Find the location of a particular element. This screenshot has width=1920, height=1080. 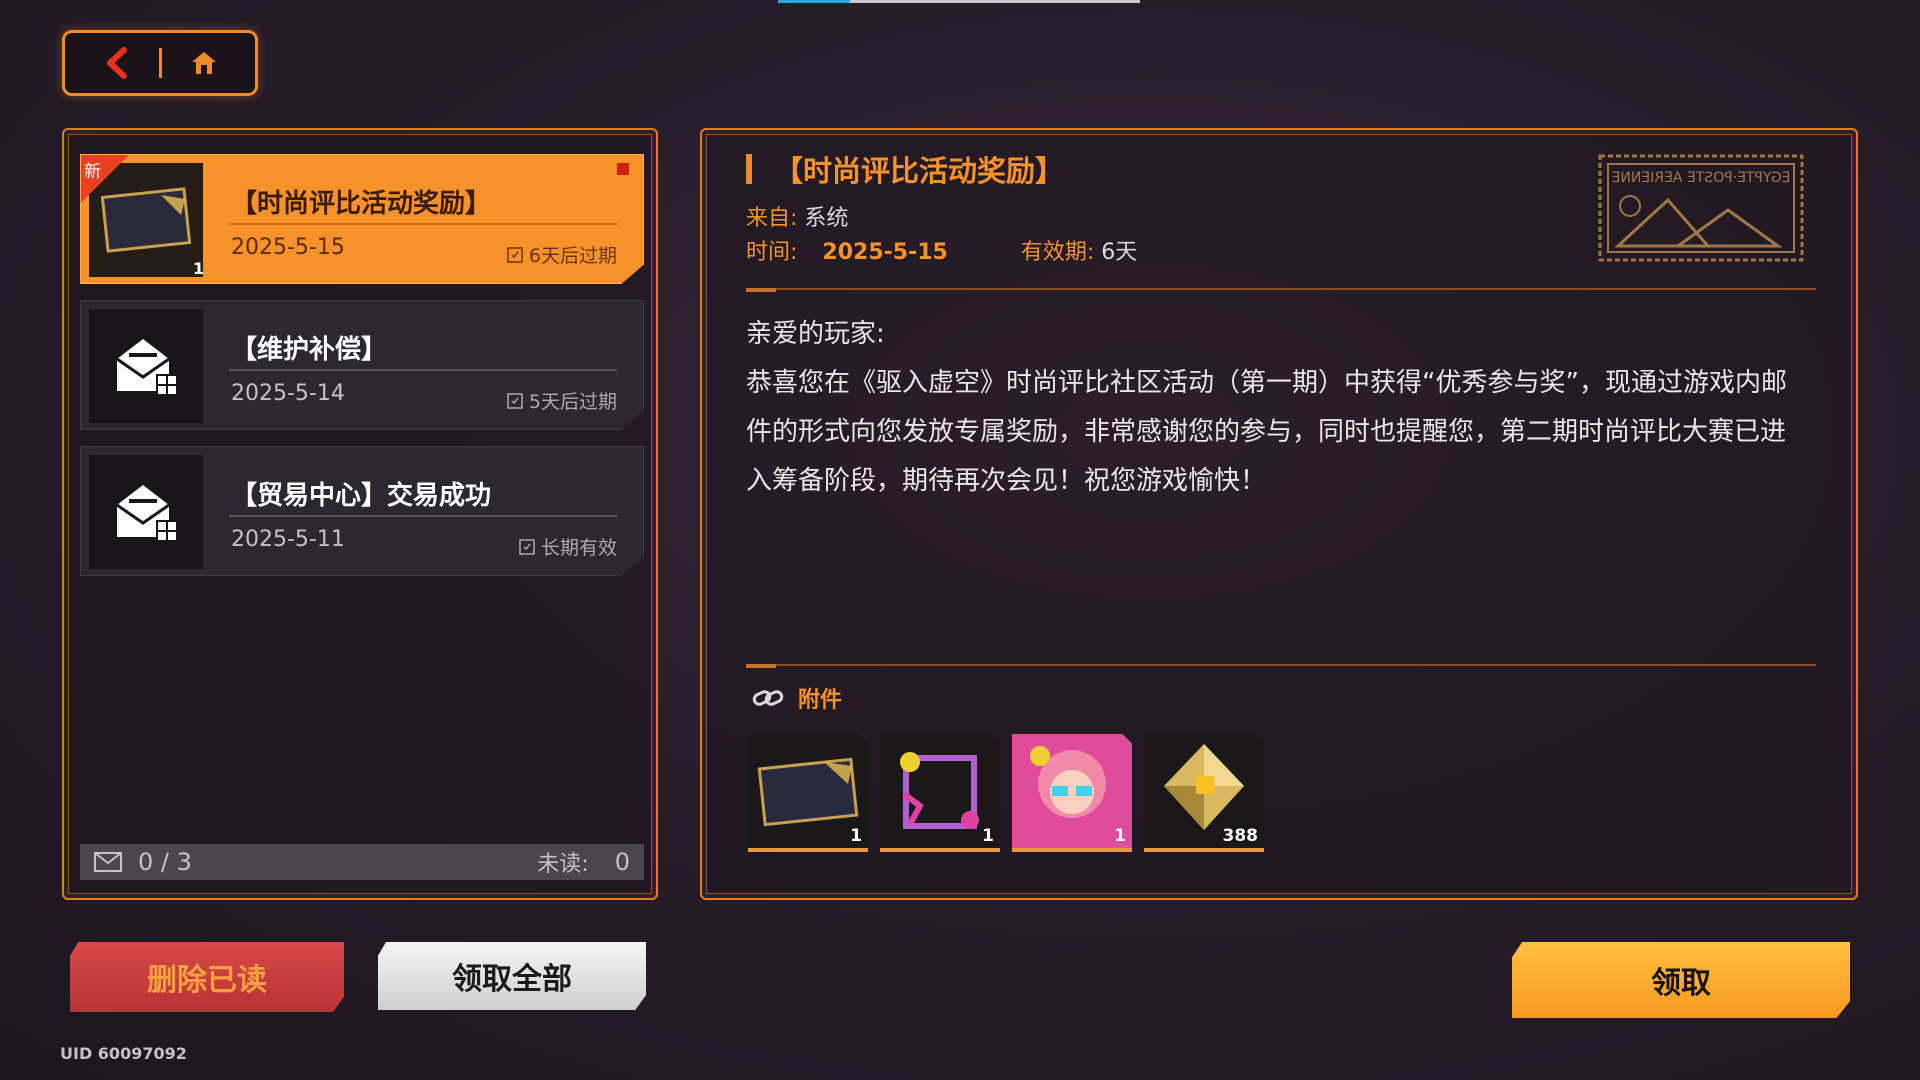

mail-date: 2025-5-15 is located at coordinates (288, 247).